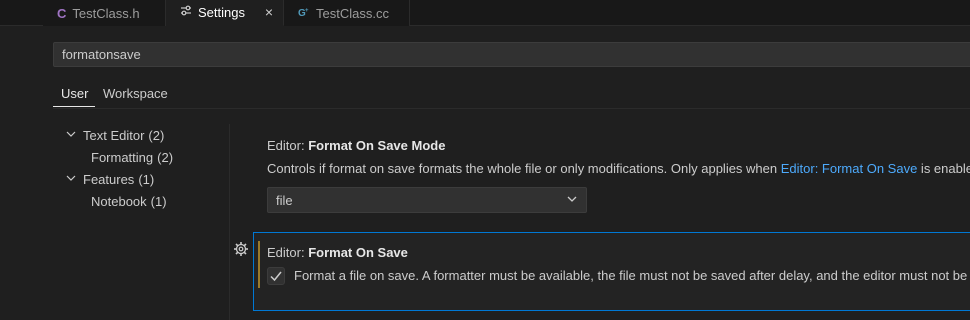 This screenshot has width=970, height=320. I want to click on setting-name: Format On Save, so click(358, 252).